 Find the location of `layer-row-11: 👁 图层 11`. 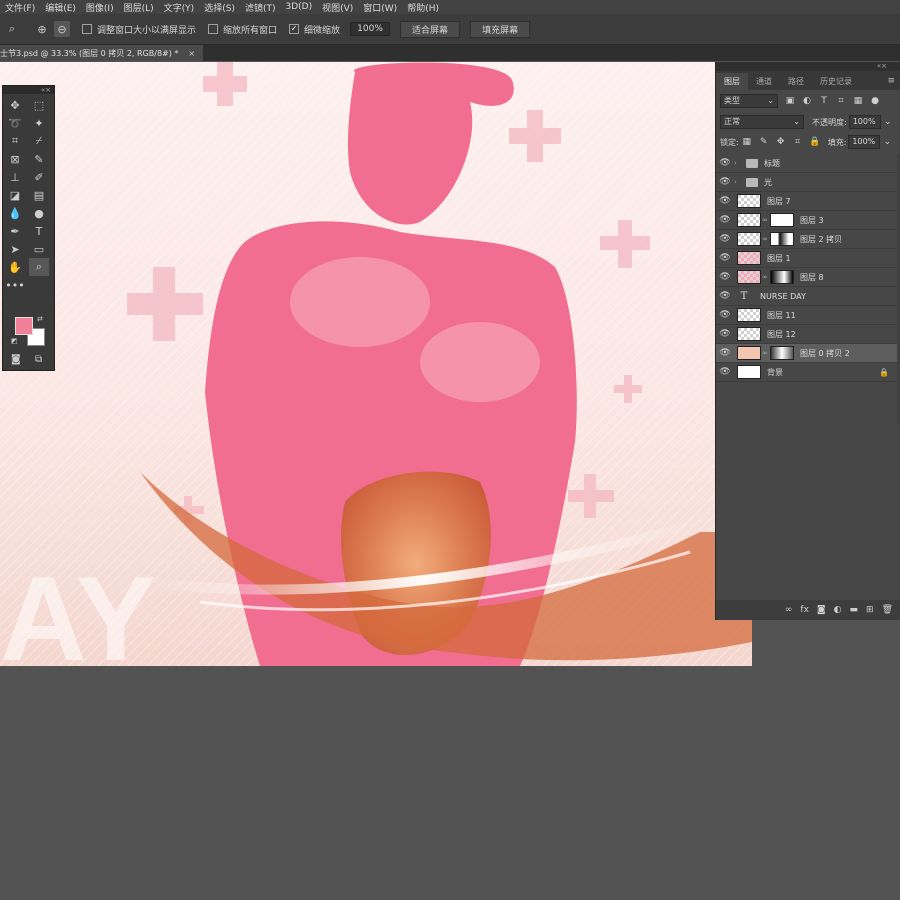

layer-row-11: 👁 图层 11 is located at coordinates (808, 315).